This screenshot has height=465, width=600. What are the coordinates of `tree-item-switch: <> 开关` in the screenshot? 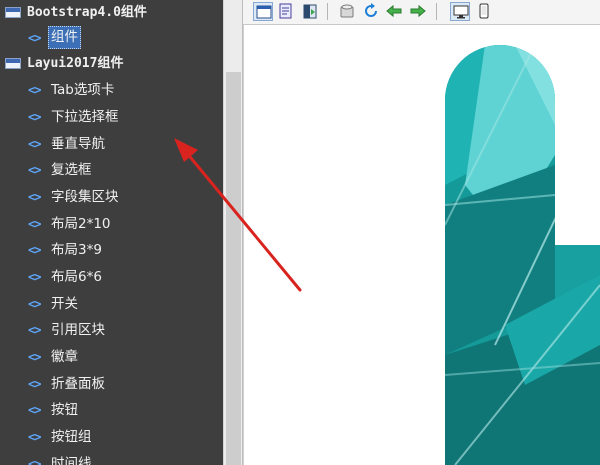 It's located at (111, 304).